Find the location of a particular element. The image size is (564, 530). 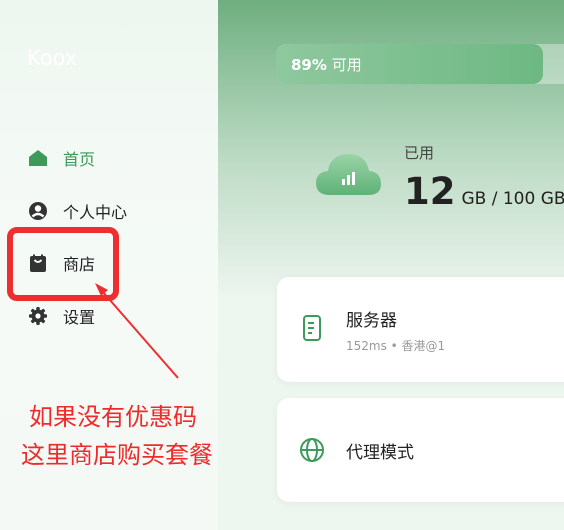

storage-total: GB / 100 GB is located at coordinates (512, 199).